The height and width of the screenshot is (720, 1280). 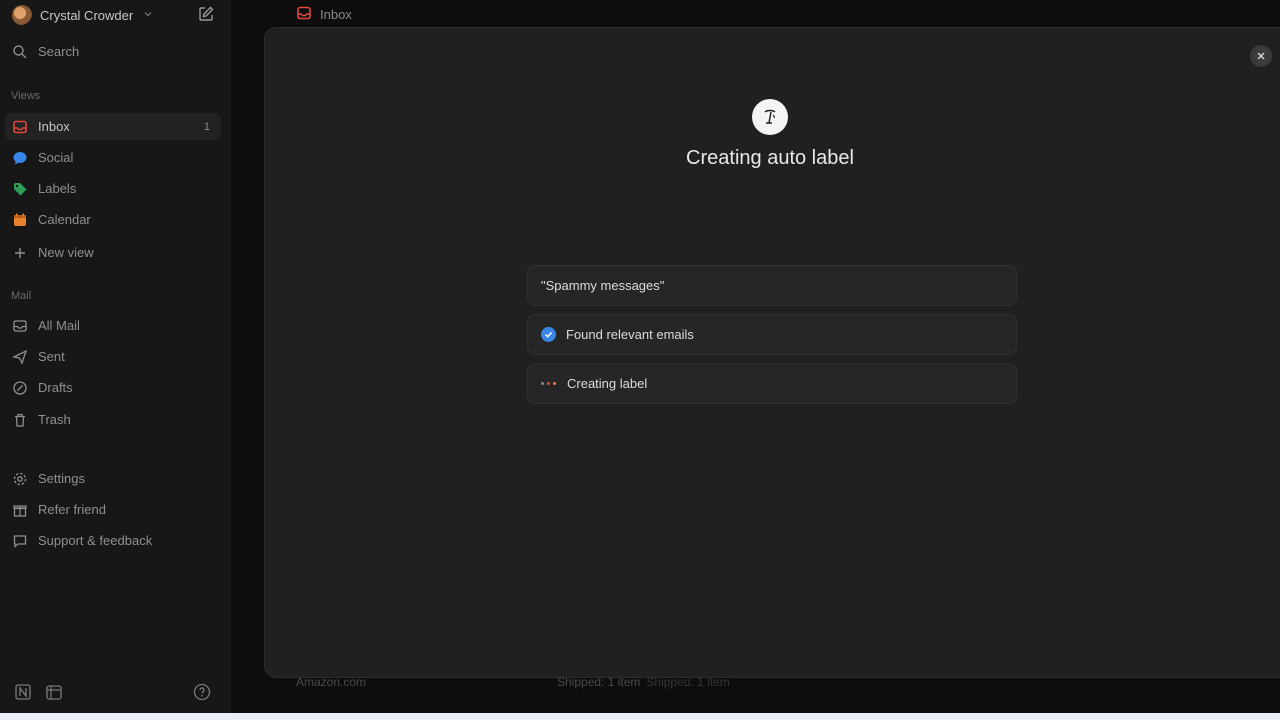 What do you see at coordinates (549, 383) in the screenshot?
I see `loading-dots-icon` at bounding box center [549, 383].